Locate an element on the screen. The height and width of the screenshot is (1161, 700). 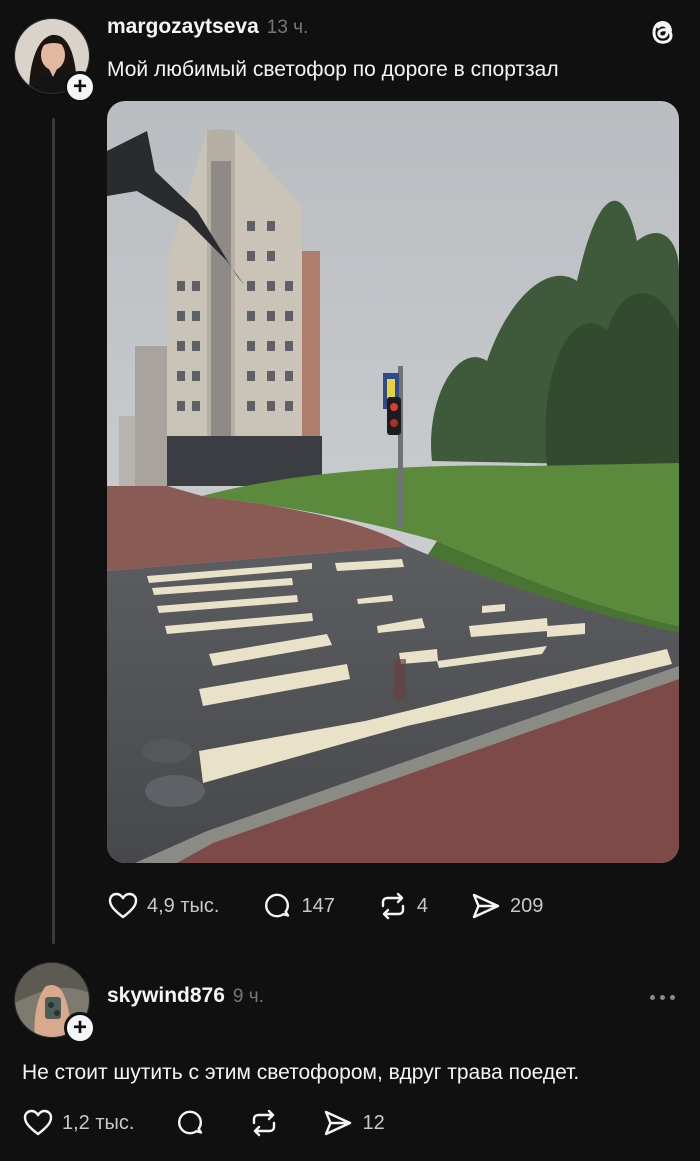
more-dots-icon is located at coordinates (652, 997).